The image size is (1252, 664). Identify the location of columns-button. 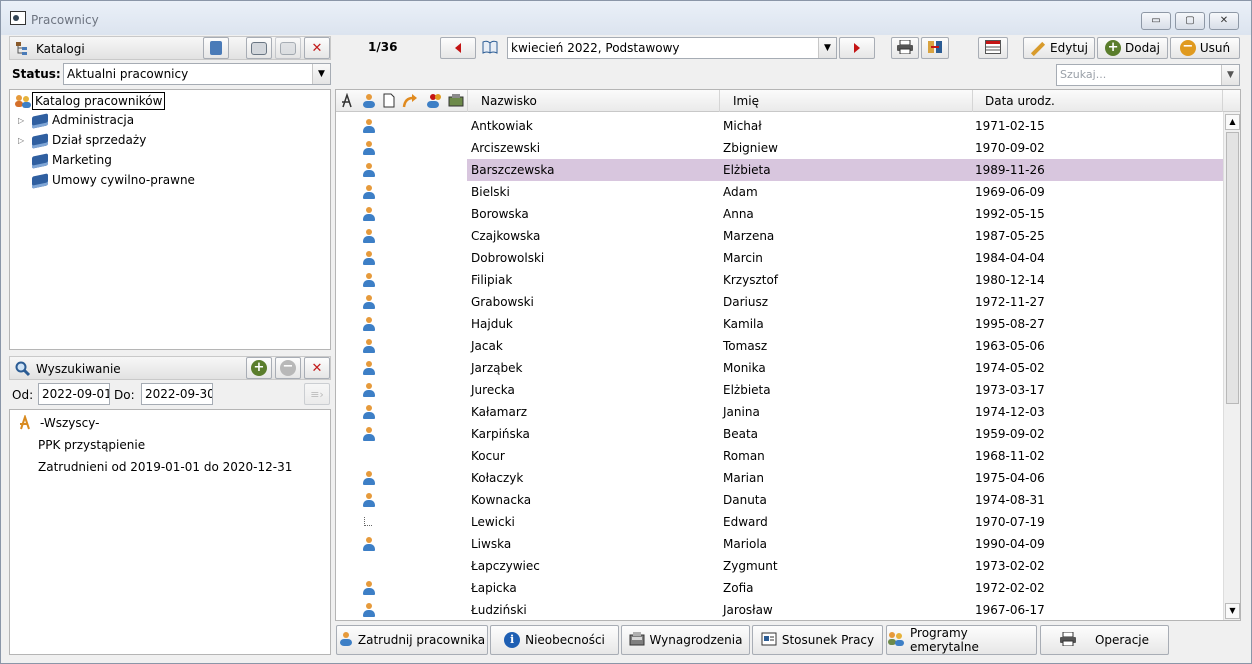
(993, 48).